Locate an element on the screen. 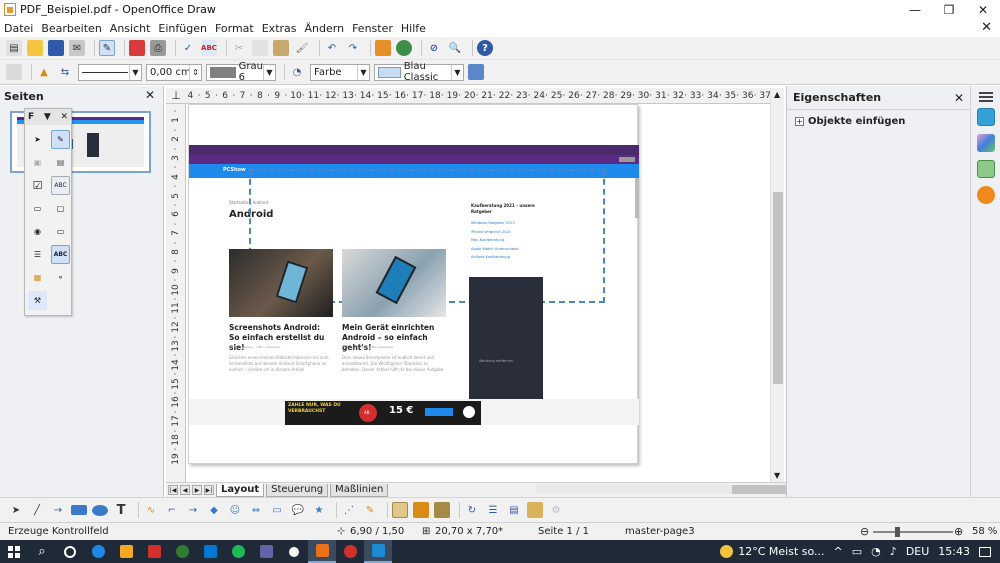 This screenshot has height=563, width=1000. zoom-out-icon: ⊖ is located at coordinates (864, 531).